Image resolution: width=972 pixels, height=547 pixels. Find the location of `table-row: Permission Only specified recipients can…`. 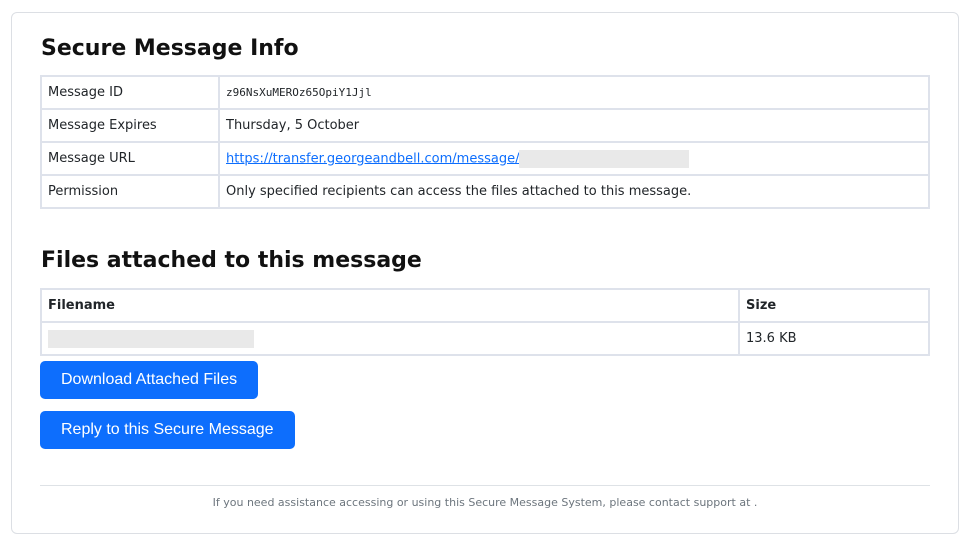

table-row: Permission Only specified recipients can… is located at coordinates (485, 191).